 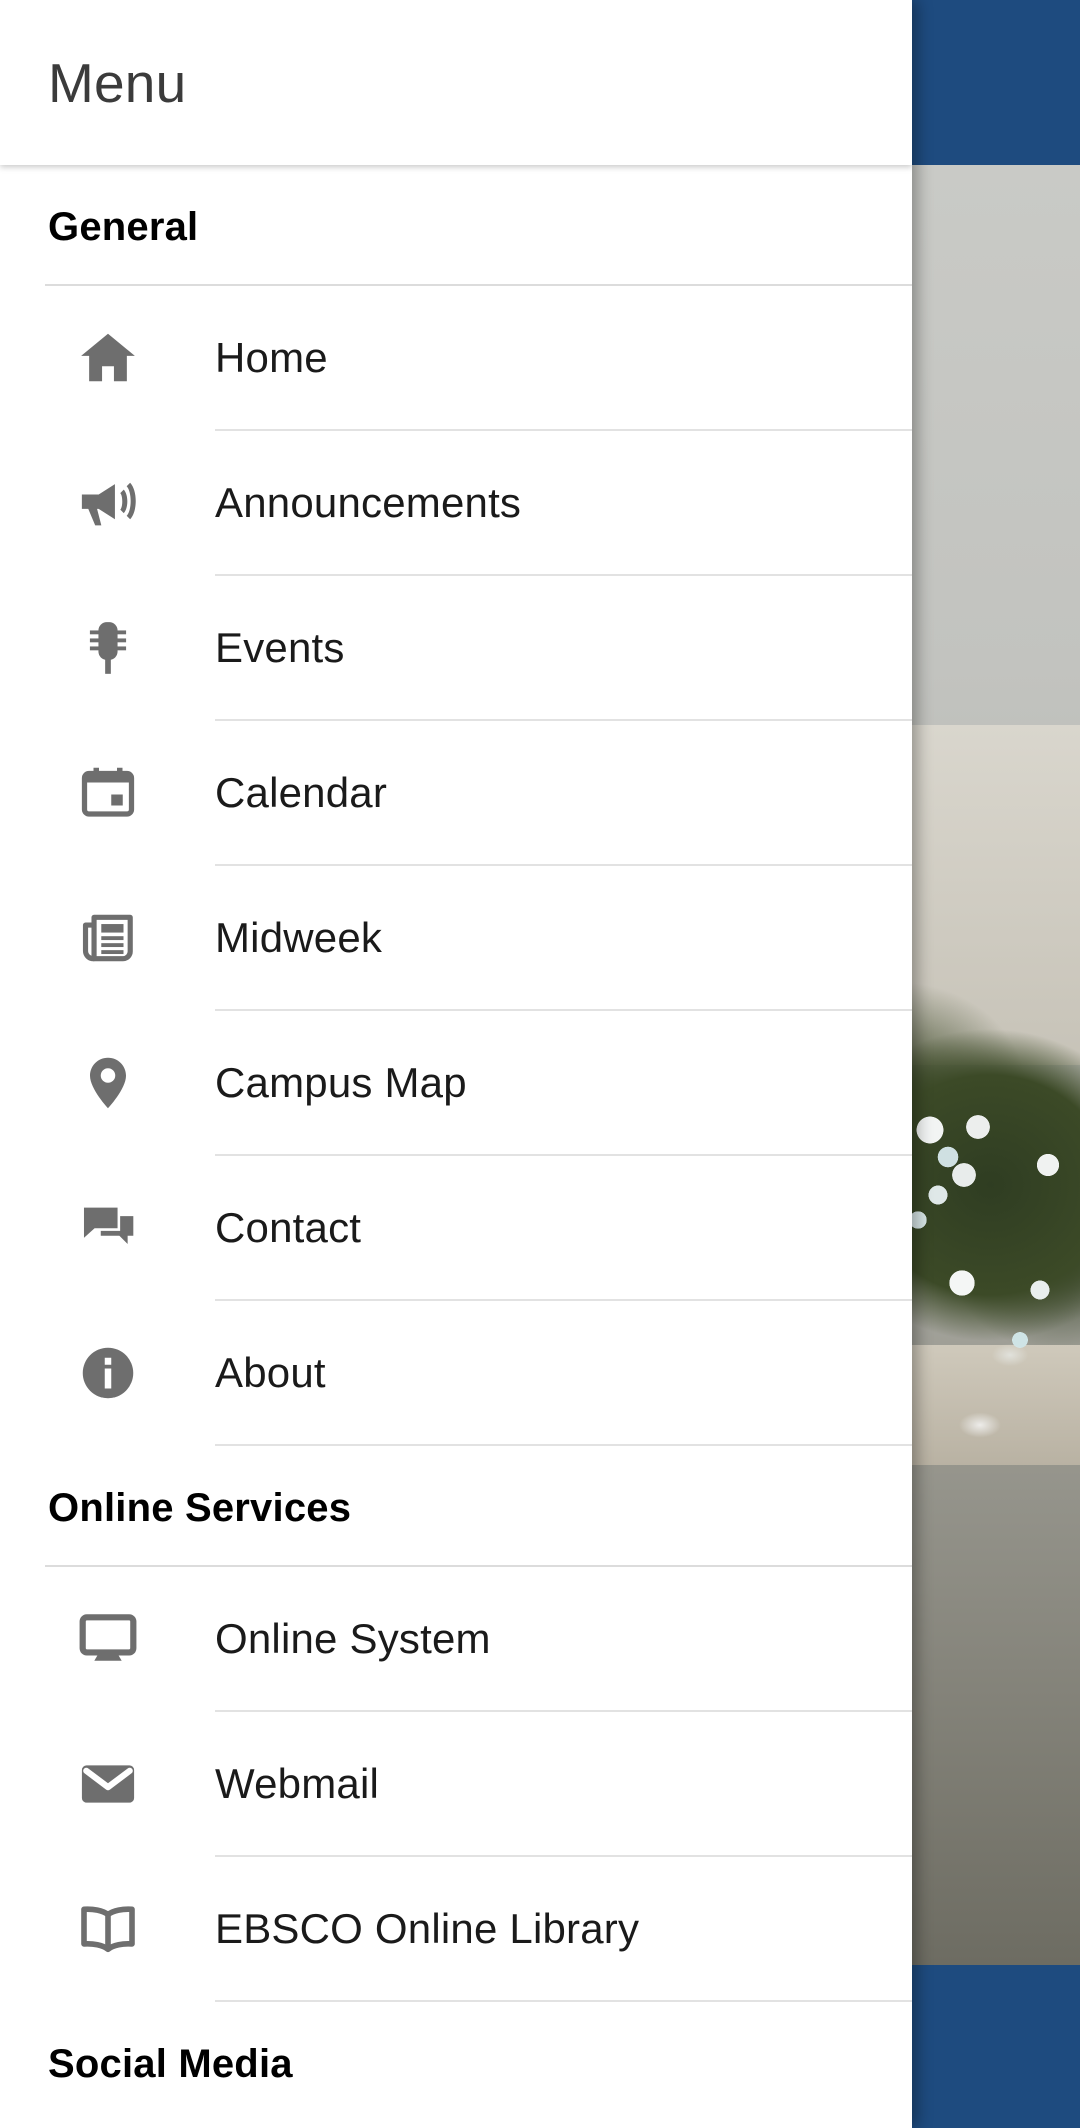 I want to click on menu-item-calendar: Calendar, so click(x=456, y=792).